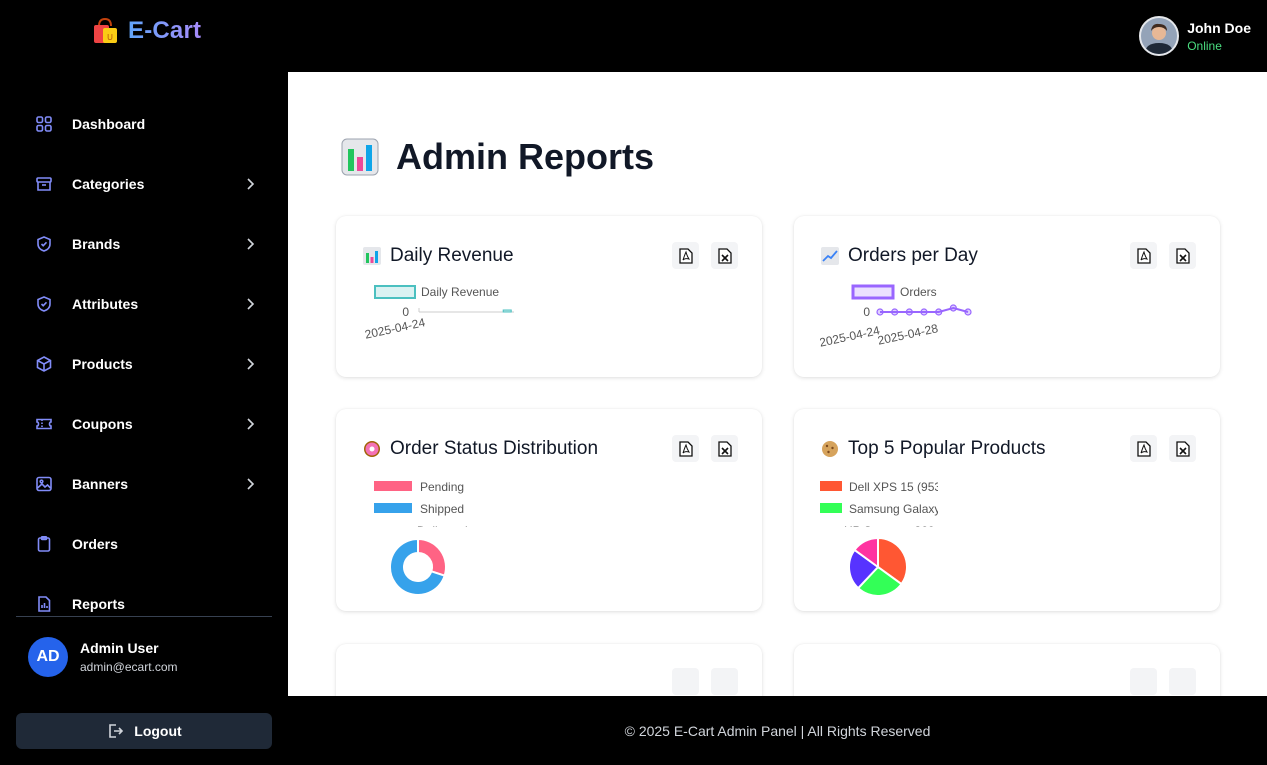  Describe the element at coordinates (44, 424) in the screenshot. I see `ticket-icon` at that location.